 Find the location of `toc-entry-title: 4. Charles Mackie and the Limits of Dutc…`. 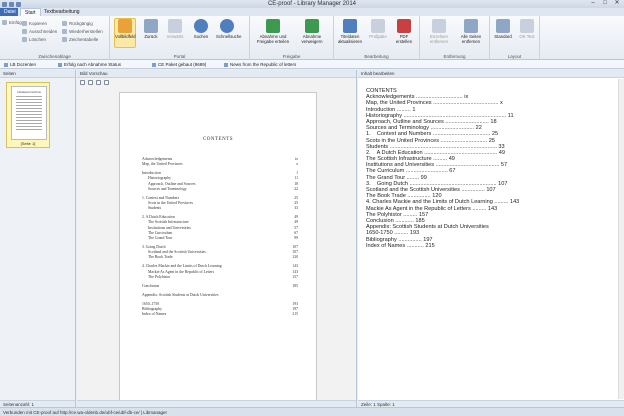

toc-entry-title: 4. Charles Mackie and the Limits of Dutc… is located at coordinates (182, 266).